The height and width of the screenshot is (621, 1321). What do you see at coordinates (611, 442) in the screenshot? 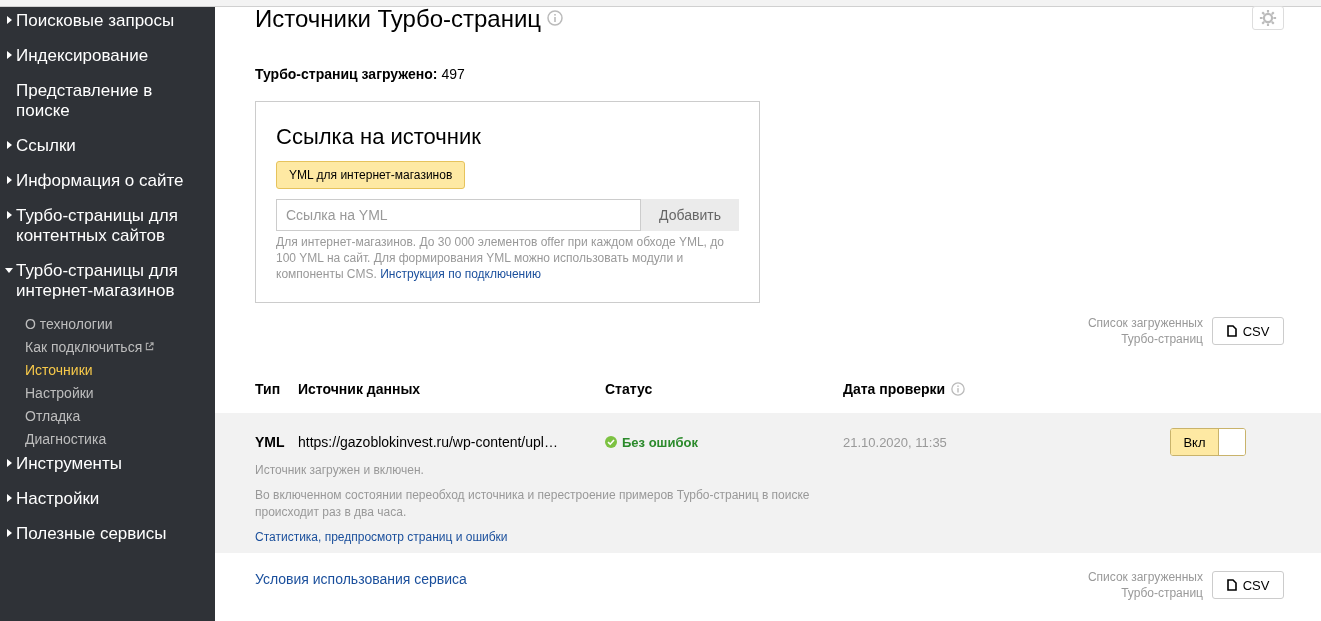
I see `check-icon` at bounding box center [611, 442].